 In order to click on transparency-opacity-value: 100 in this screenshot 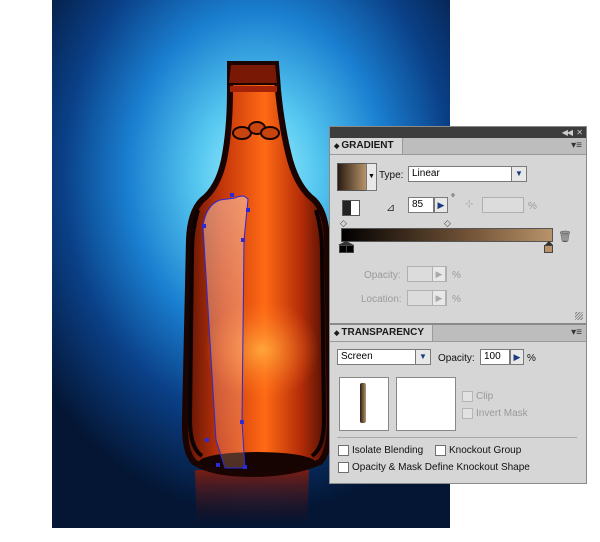, I will do `click(492, 356)`.